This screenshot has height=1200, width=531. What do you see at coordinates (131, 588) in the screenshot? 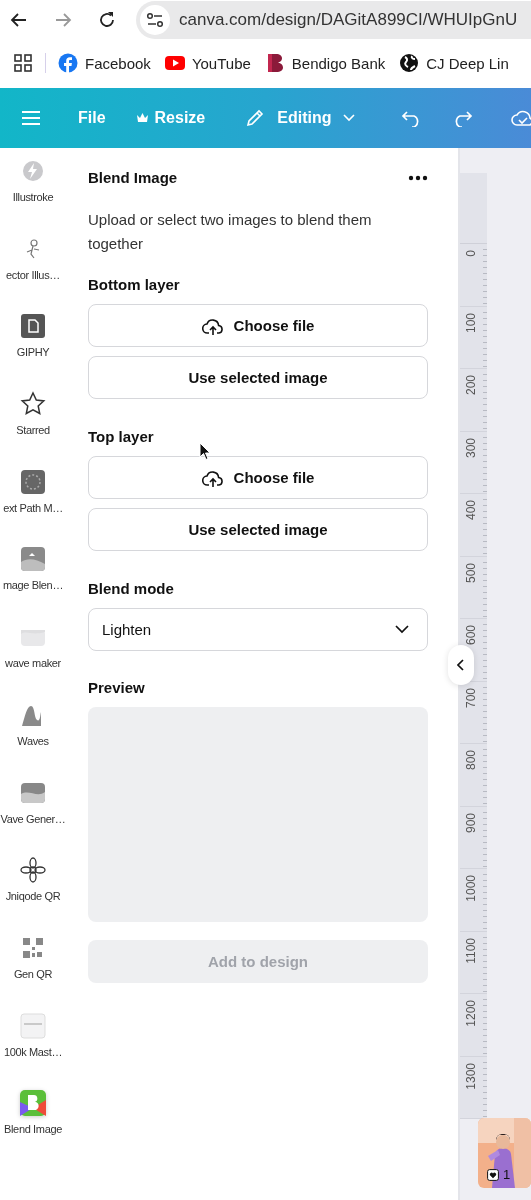
I see `section-label: Blend mode` at bounding box center [131, 588].